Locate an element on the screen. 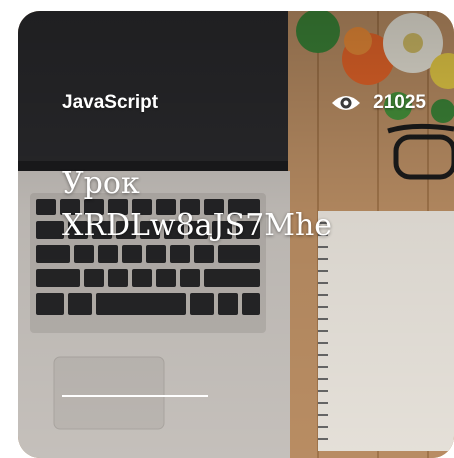  lesson-title-line-2: XRDLw8aJS7Mhe is located at coordinates (197, 225).